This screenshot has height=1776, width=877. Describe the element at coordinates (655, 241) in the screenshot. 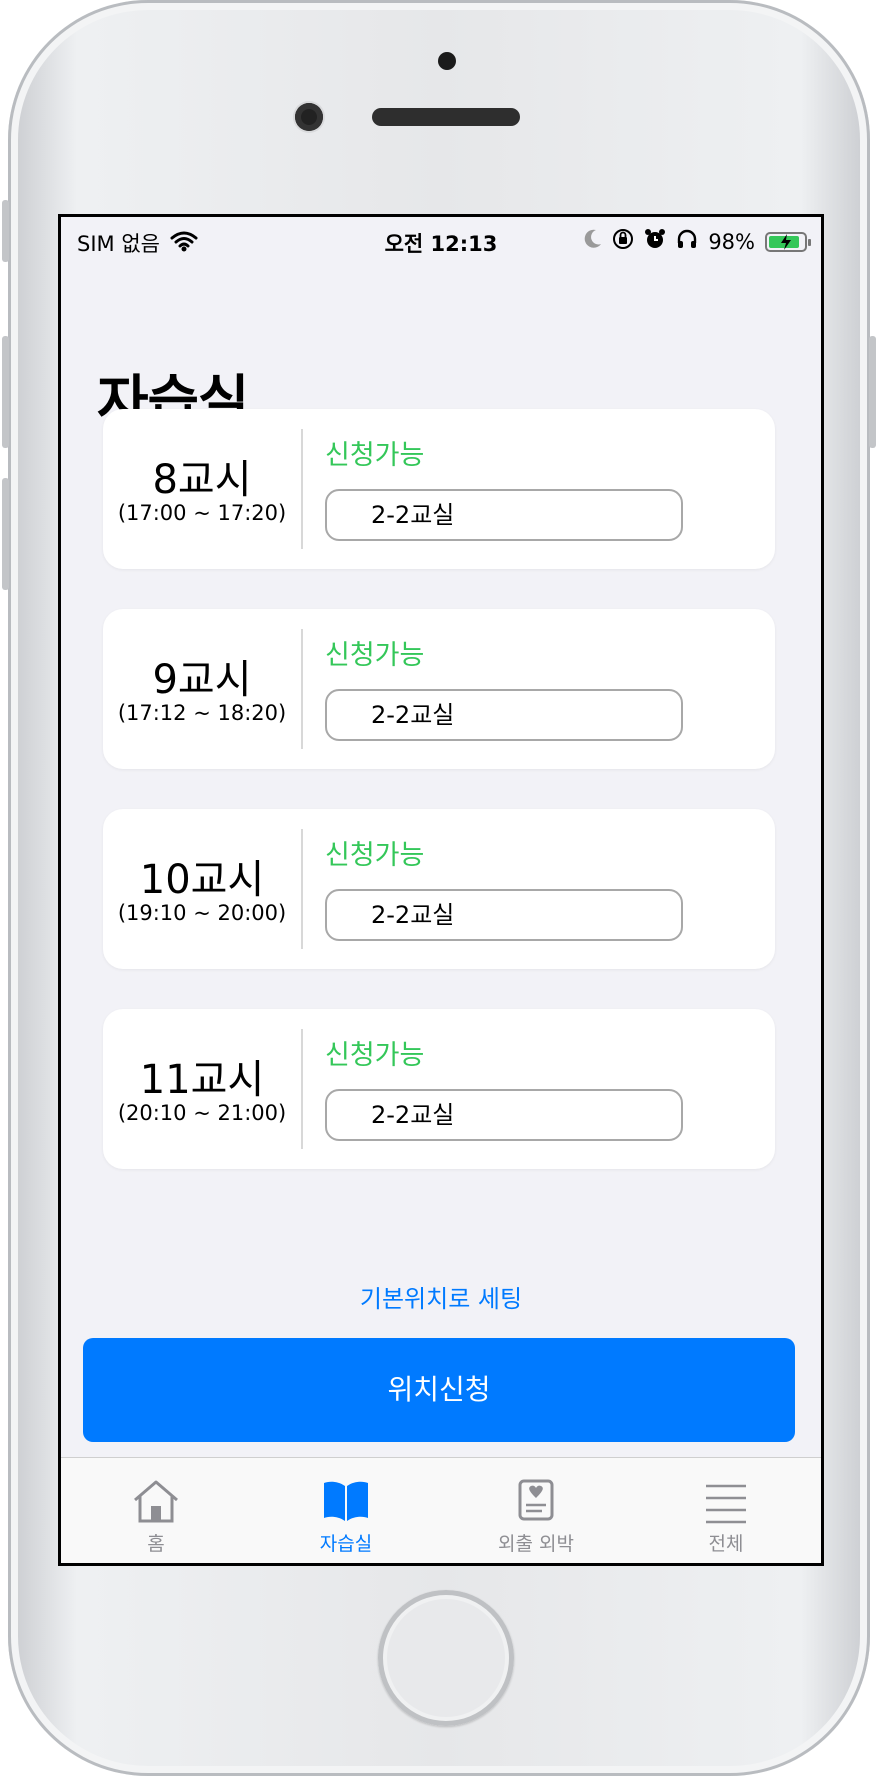

I see `alarm-icon` at that location.